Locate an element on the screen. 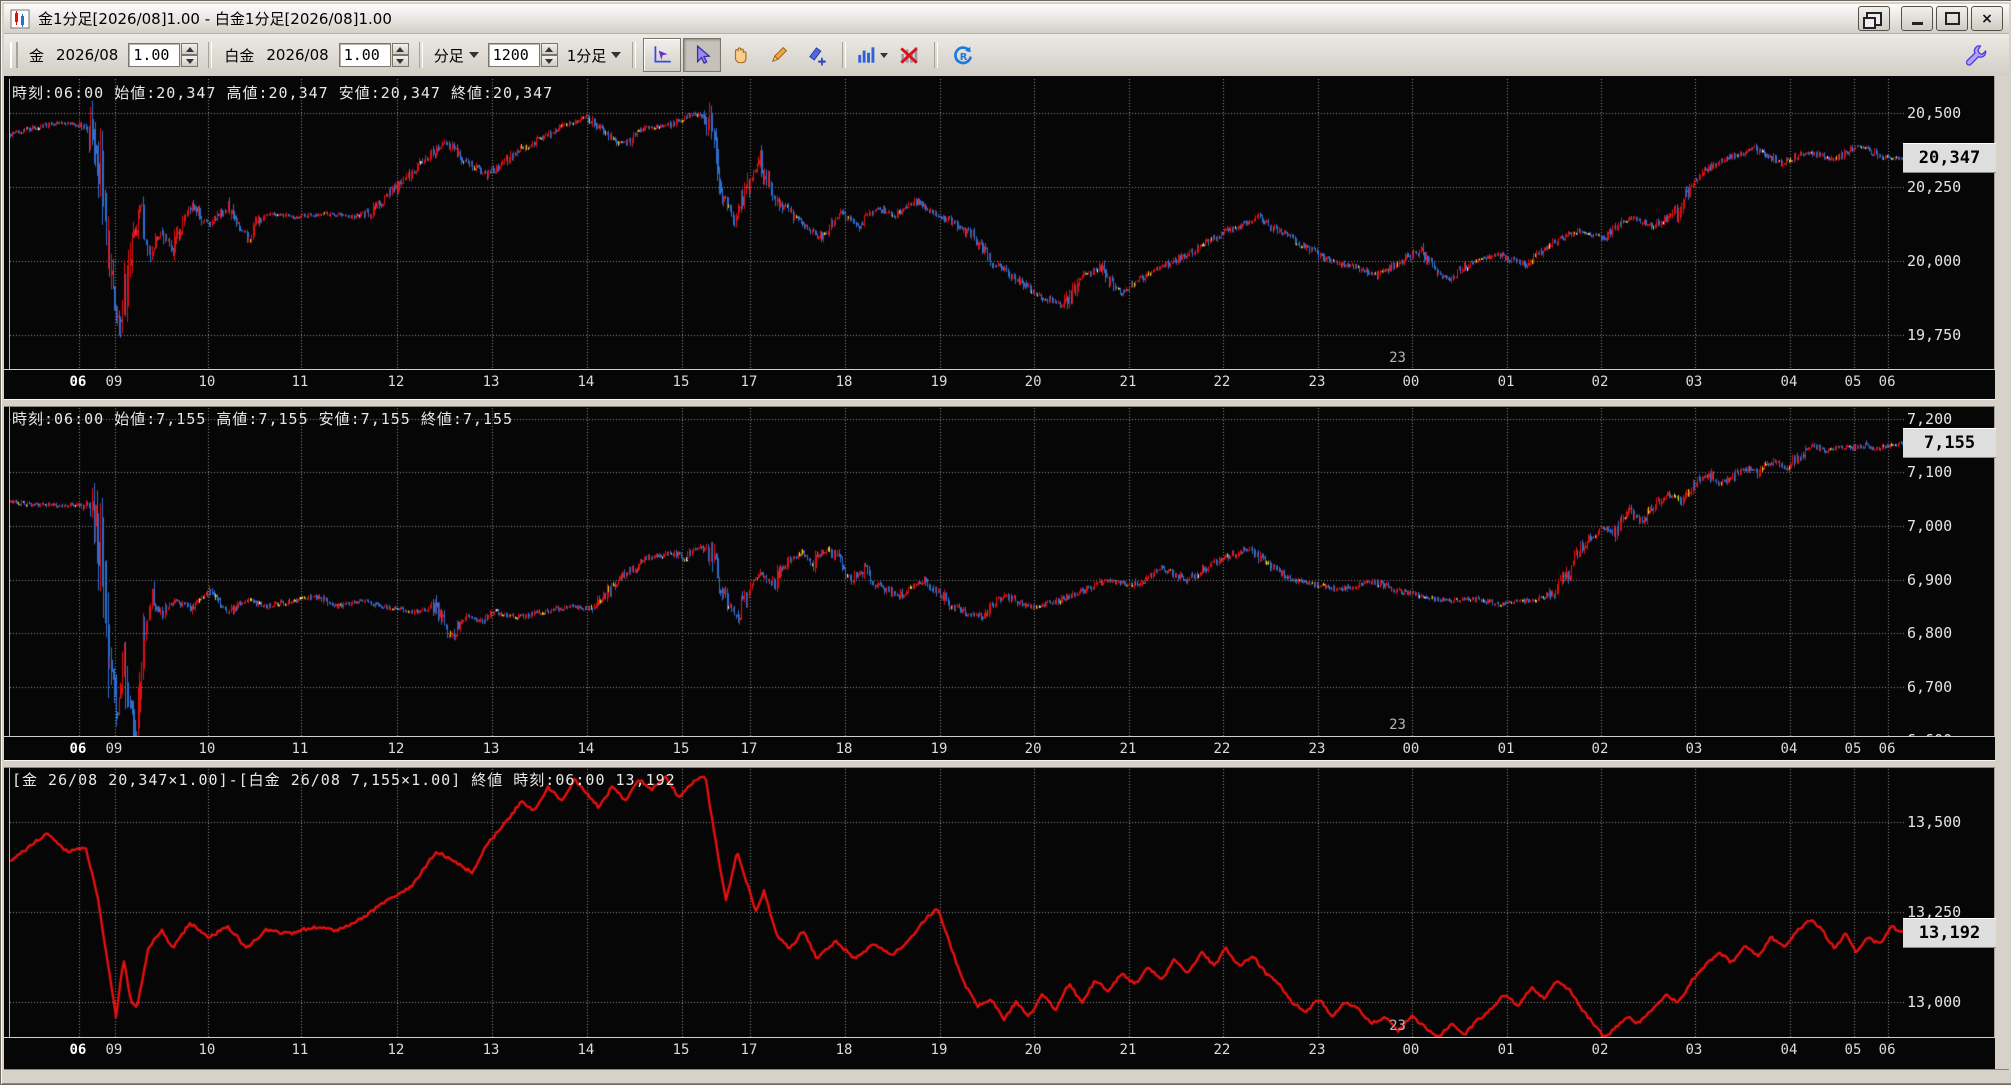 The image size is (2011, 1085). platinum-y-axis-labels: 7,2007,1007,0006,9006,8006,7006,600 is located at coordinates (1950, 582).